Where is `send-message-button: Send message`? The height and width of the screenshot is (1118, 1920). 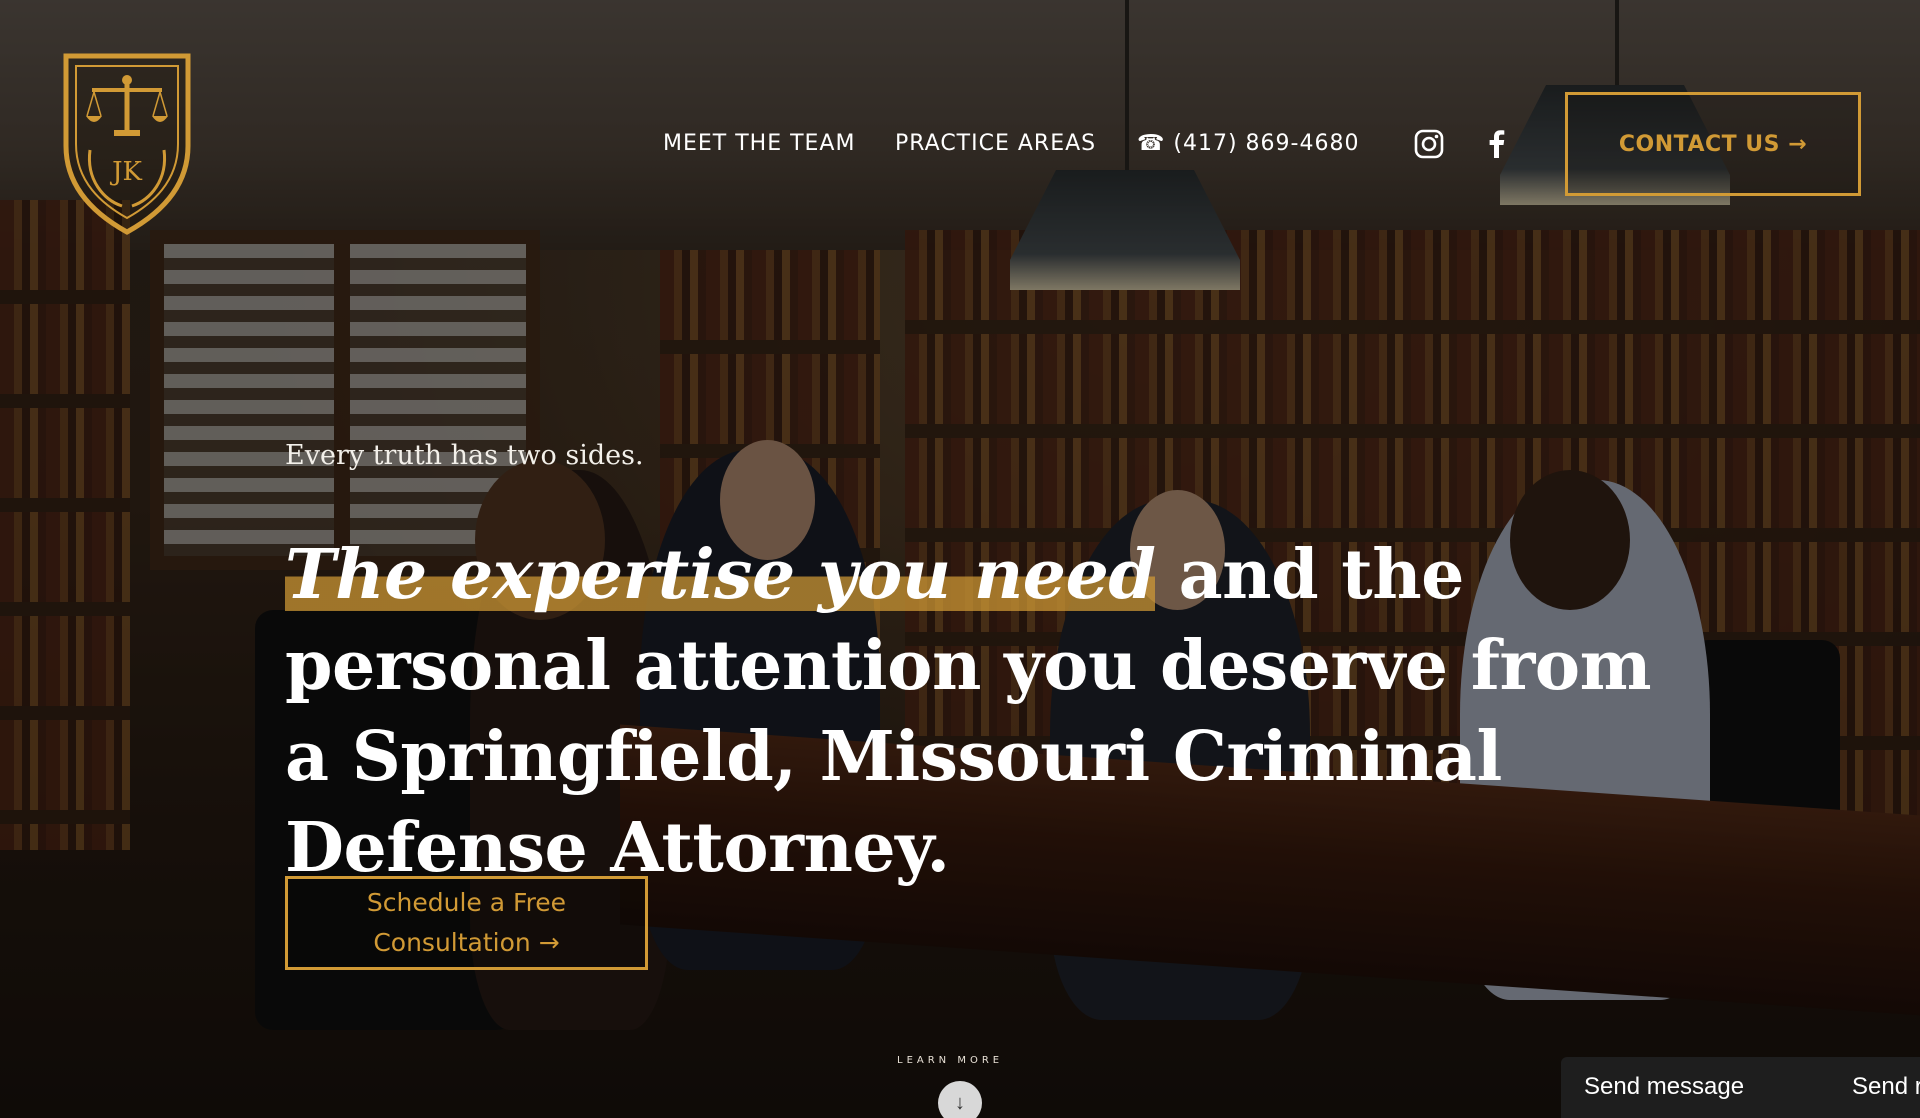
send-message-button: Send message is located at coordinates (1664, 1087).